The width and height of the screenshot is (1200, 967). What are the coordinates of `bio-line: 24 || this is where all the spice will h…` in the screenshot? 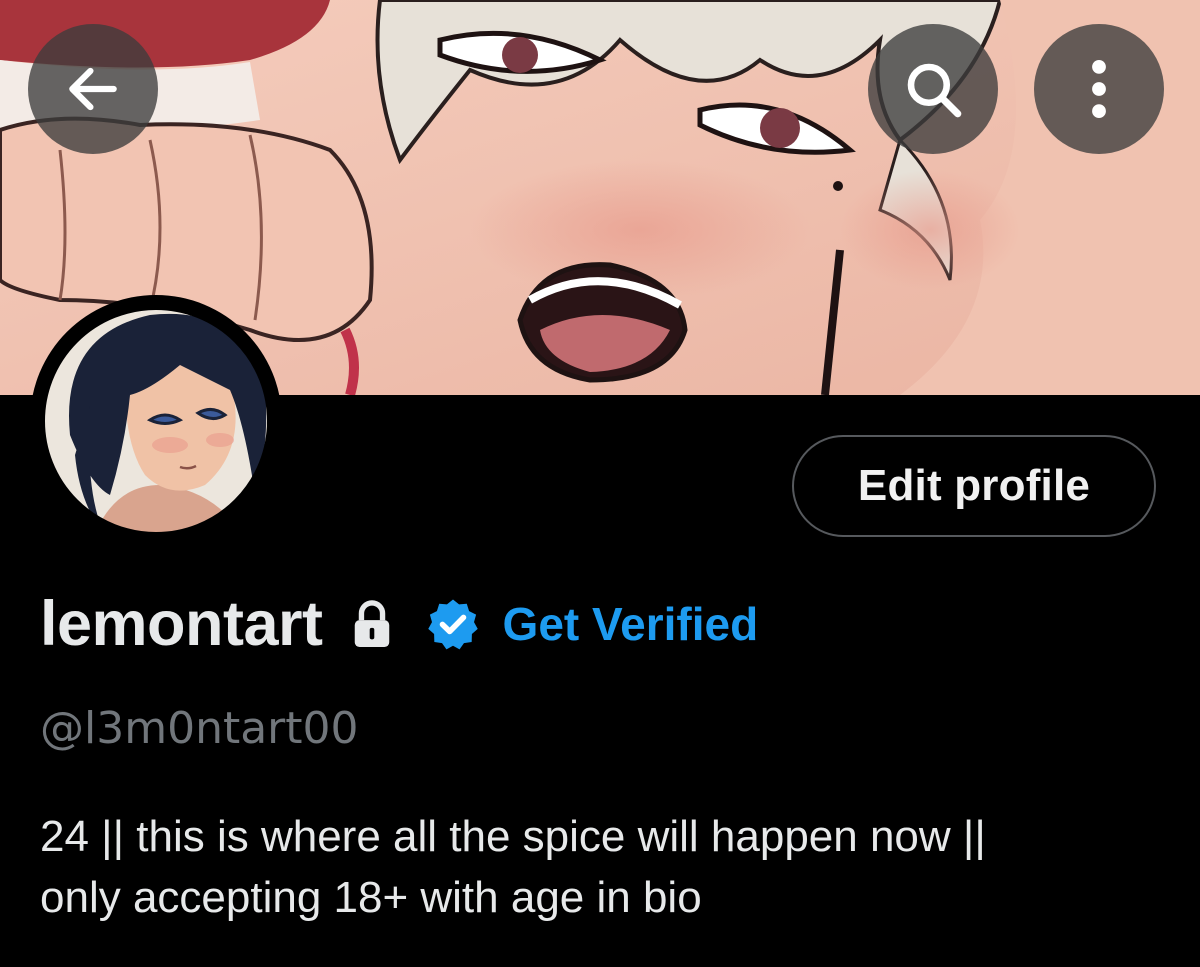 It's located at (513, 836).